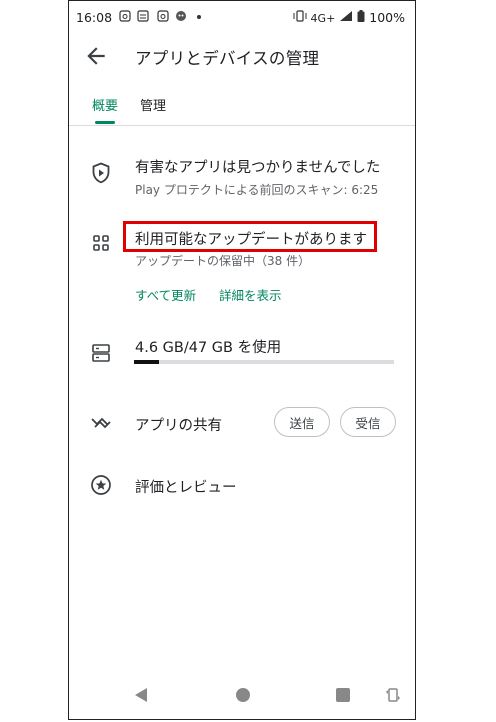 Image resolution: width=496 pixels, height=722 pixels. What do you see at coordinates (223, 261) in the screenshot?
I see `updates-pending-subtitle: アップデートの保留中（38 件）` at bounding box center [223, 261].